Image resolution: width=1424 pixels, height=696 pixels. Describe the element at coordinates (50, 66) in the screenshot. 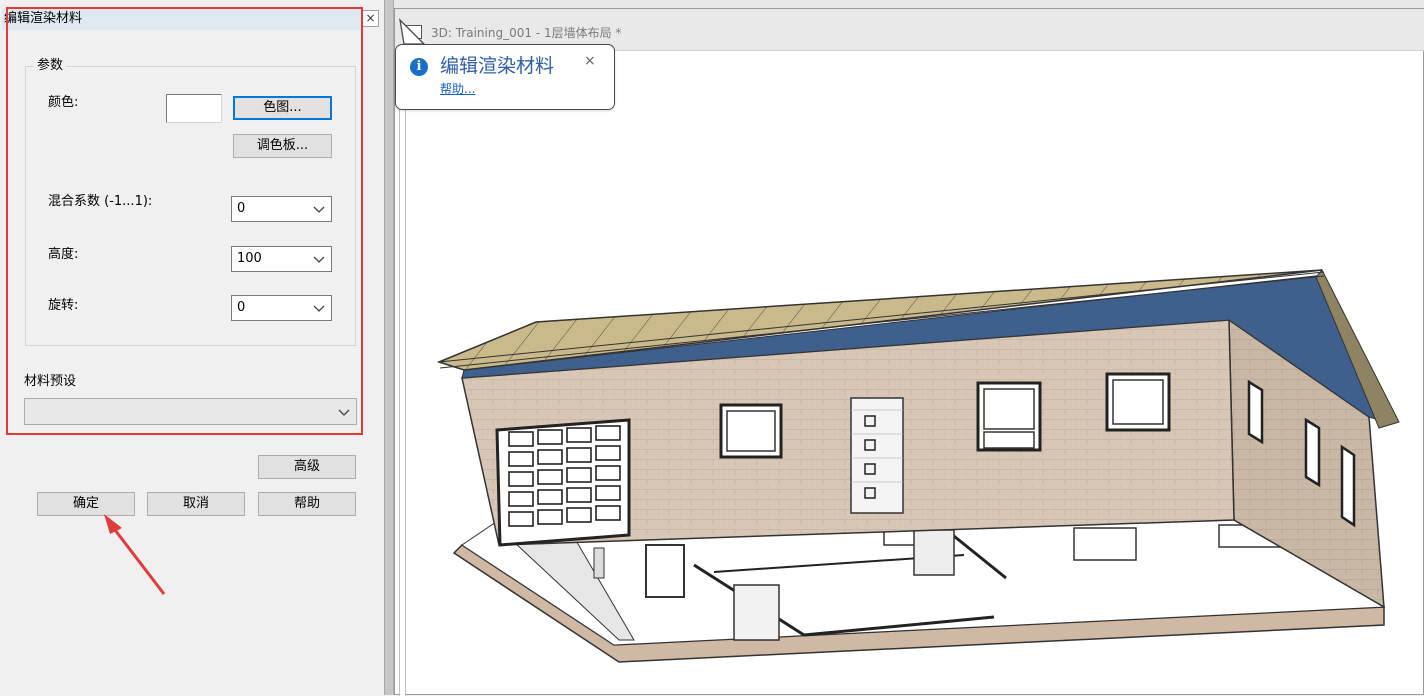

I see `params-group-label: 参数` at that location.